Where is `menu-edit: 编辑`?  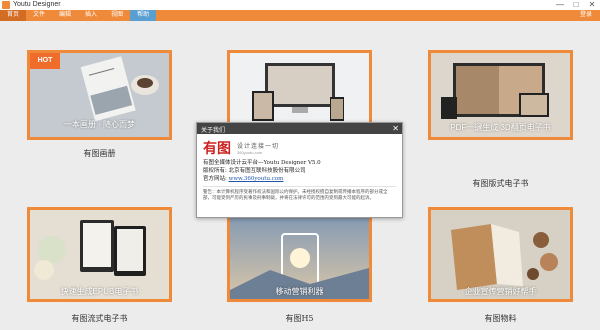 menu-edit: 编辑 is located at coordinates (65, 15).